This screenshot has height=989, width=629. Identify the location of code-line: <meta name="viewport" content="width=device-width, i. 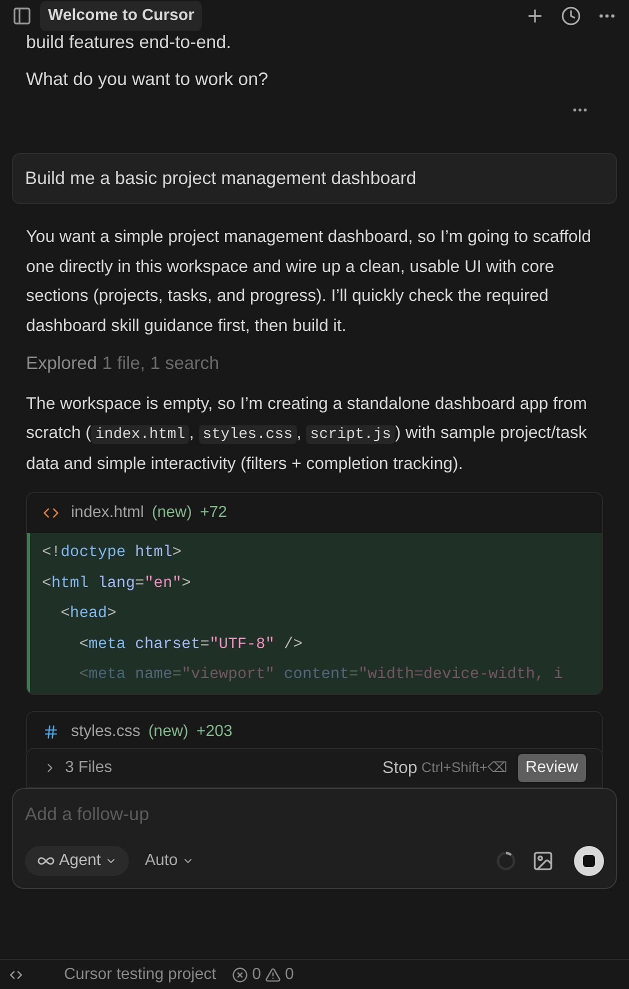
(320, 674).